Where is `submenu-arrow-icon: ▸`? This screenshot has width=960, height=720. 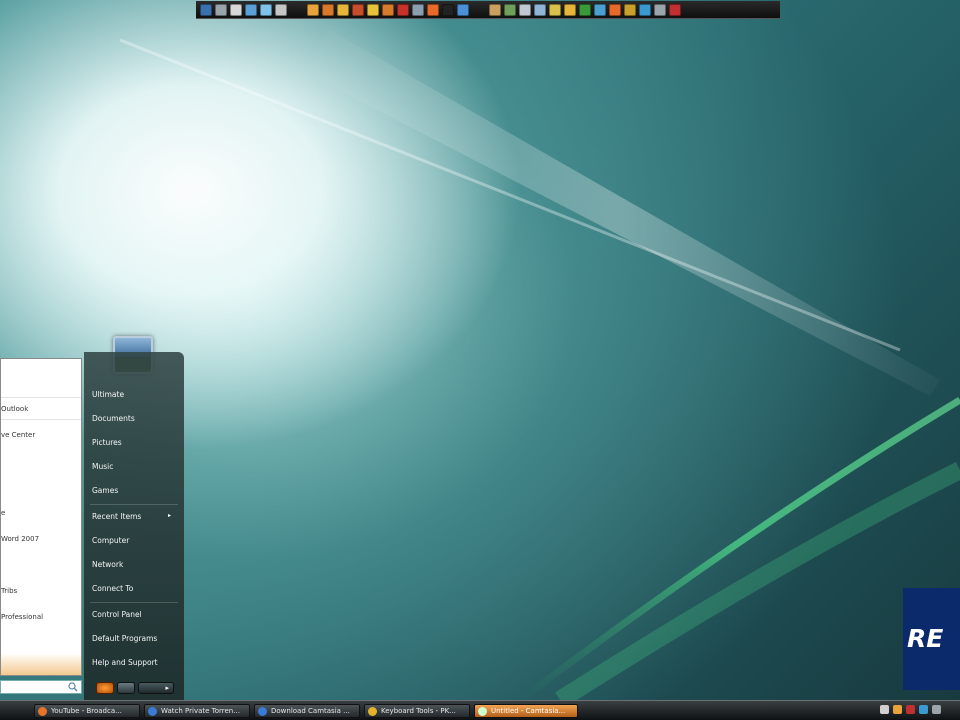 submenu-arrow-icon: ▸ is located at coordinates (170, 515).